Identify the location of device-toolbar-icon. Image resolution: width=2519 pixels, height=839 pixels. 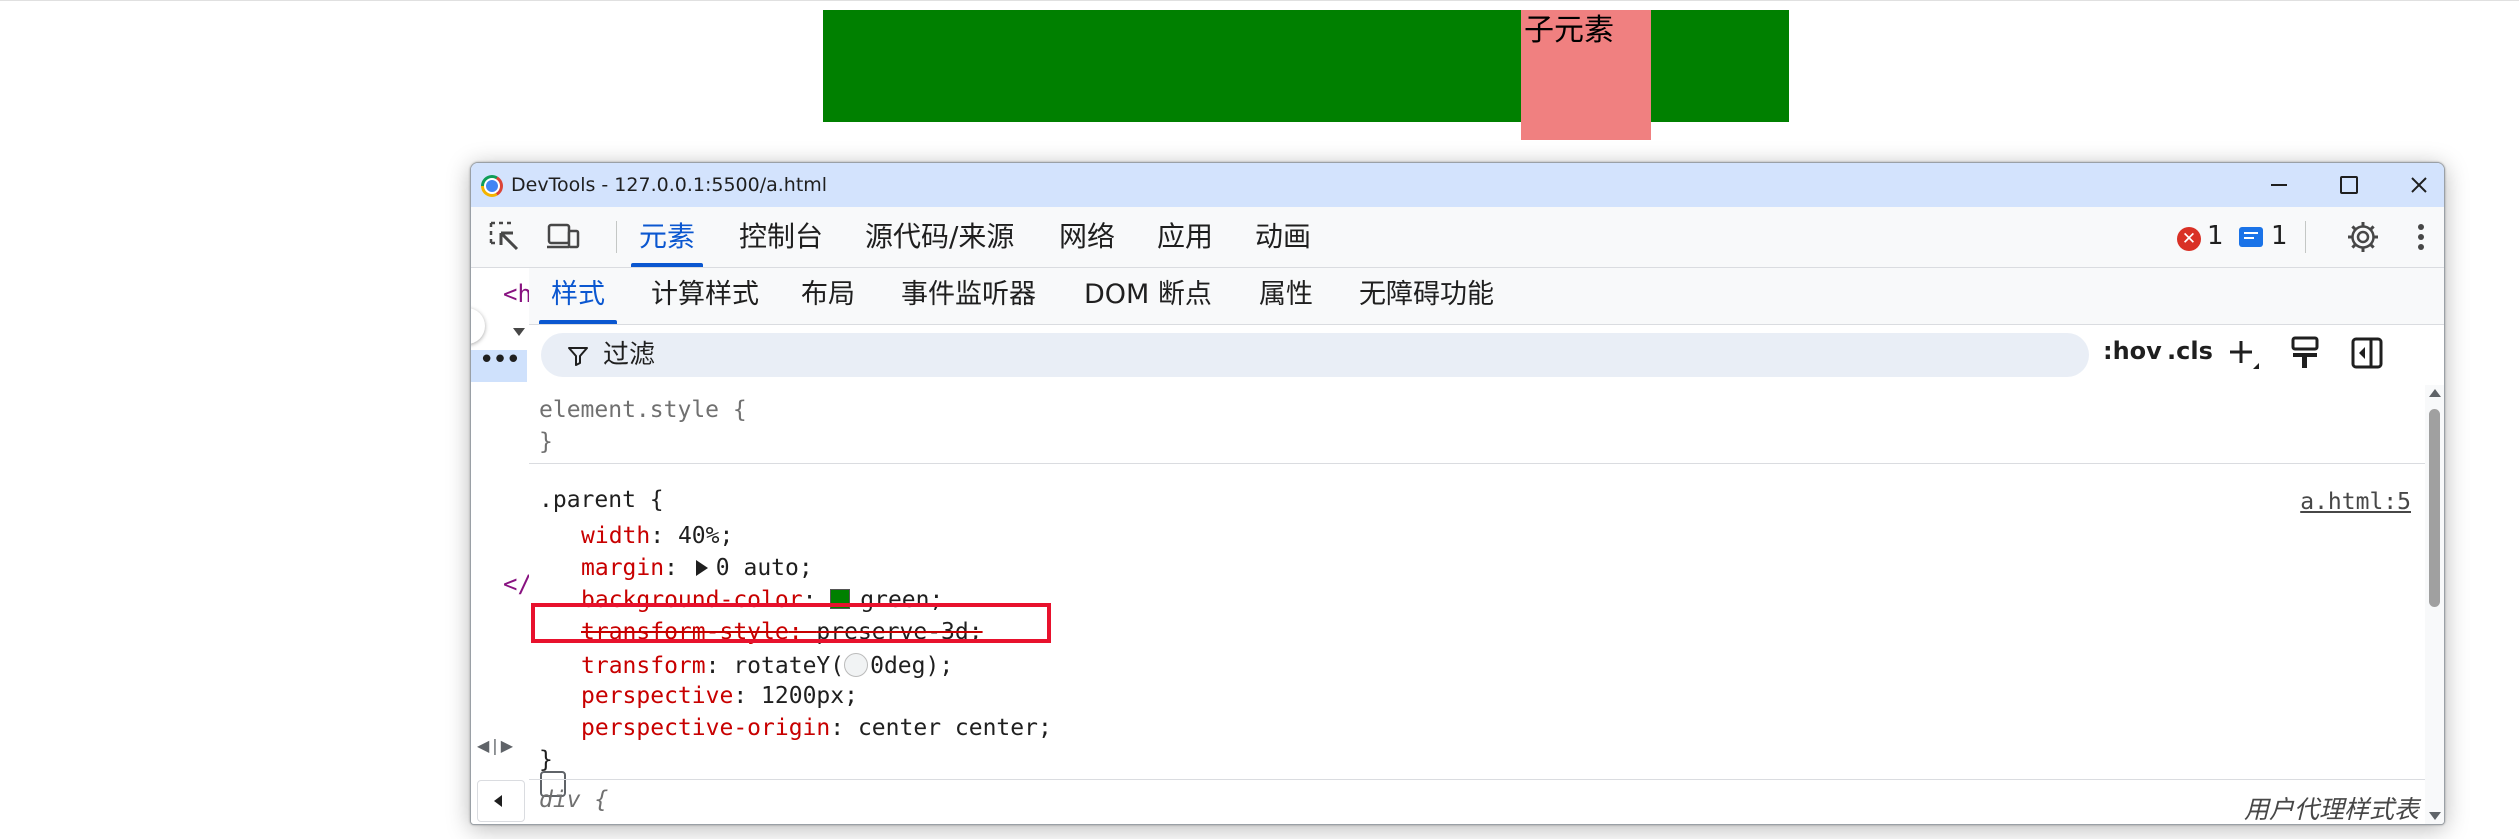
(563, 237).